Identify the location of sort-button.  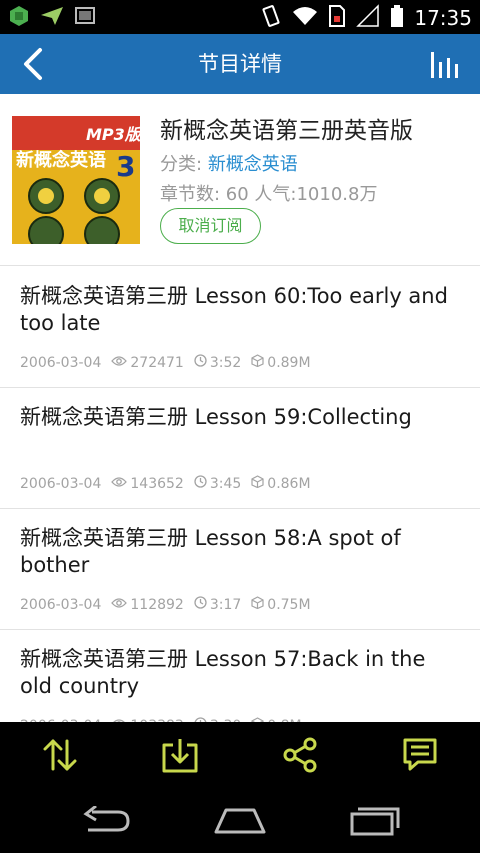
(60, 755).